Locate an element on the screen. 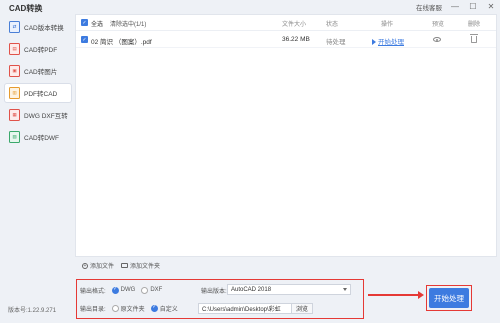  table-row: ✓ 02 简识 （图案）.pdf 36.22 MB 待处理 开始处理 is located at coordinates (286, 40).